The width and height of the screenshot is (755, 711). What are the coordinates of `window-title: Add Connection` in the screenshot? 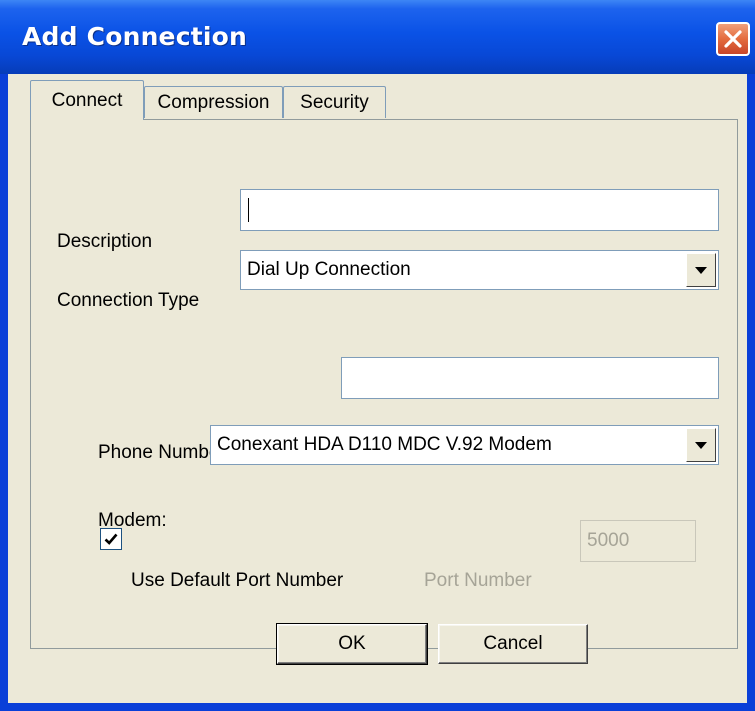 It's located at (135, 36).